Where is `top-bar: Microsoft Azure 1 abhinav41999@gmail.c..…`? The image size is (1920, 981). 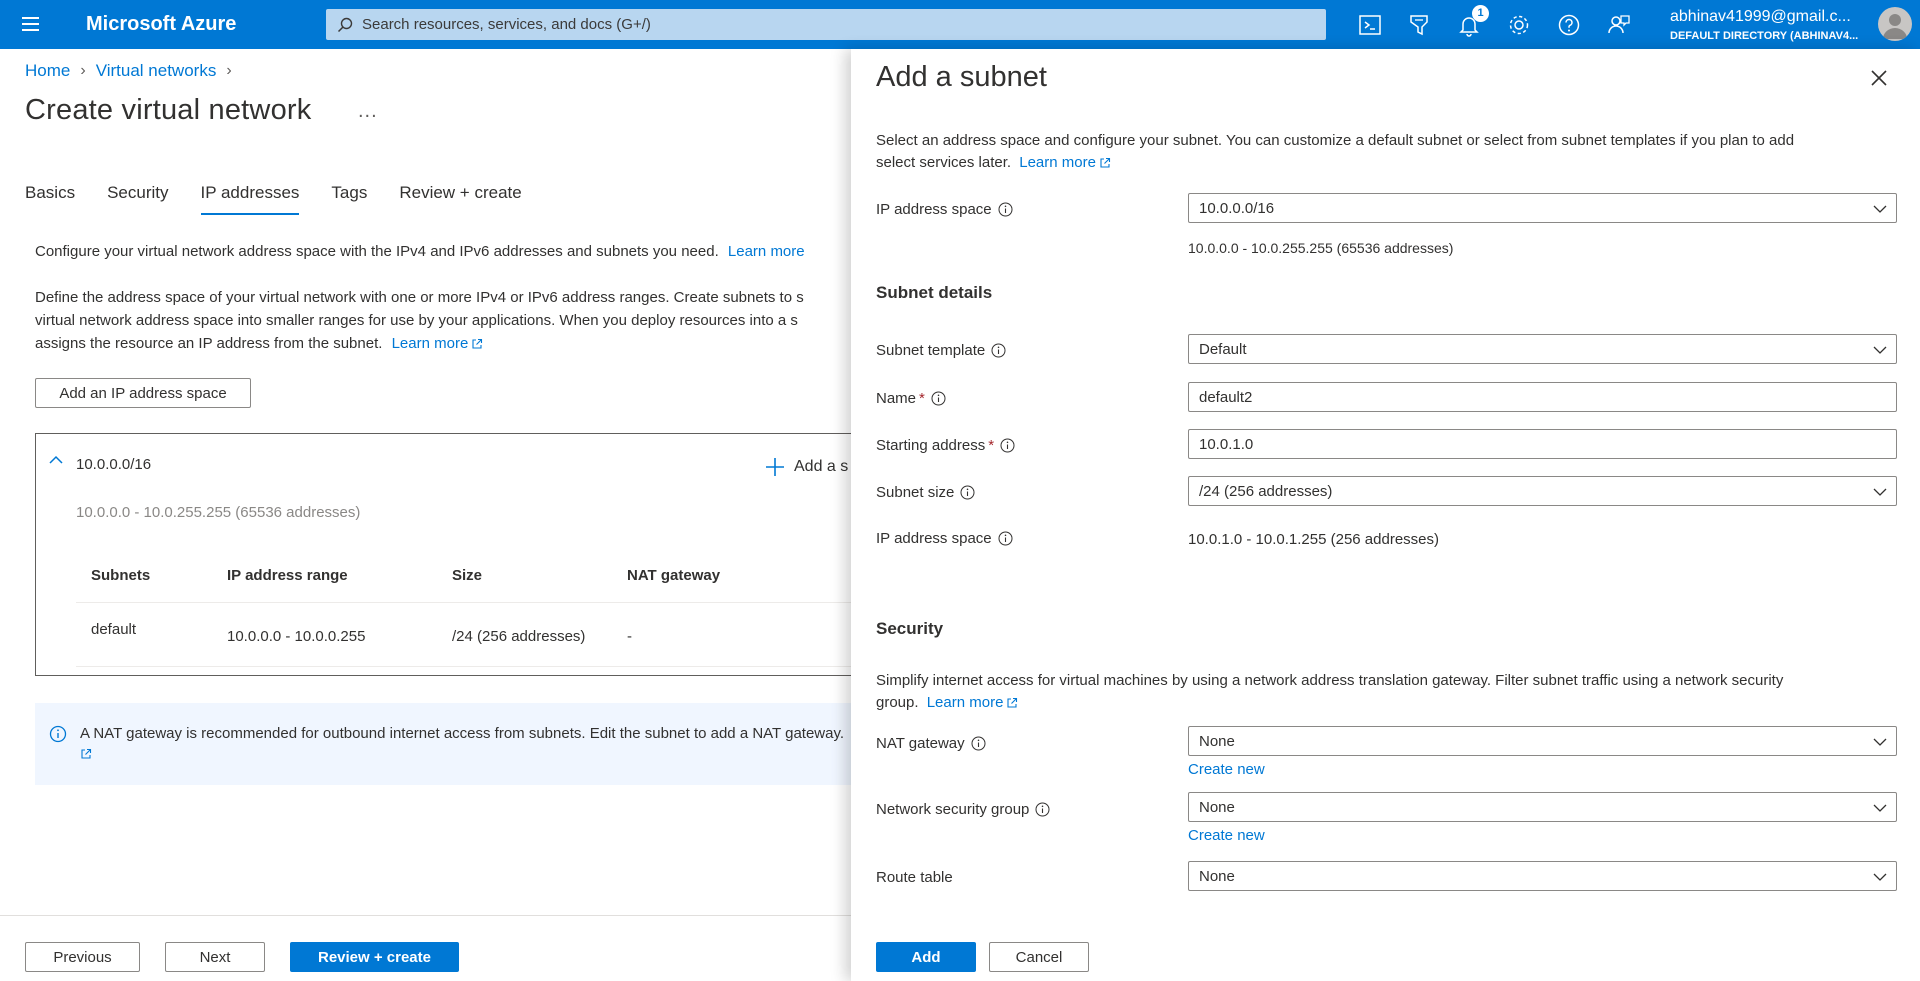
top-bar: Microsoft Azure 1 abhinav41999@gmail.c..… is located at coordinates (960, 24).